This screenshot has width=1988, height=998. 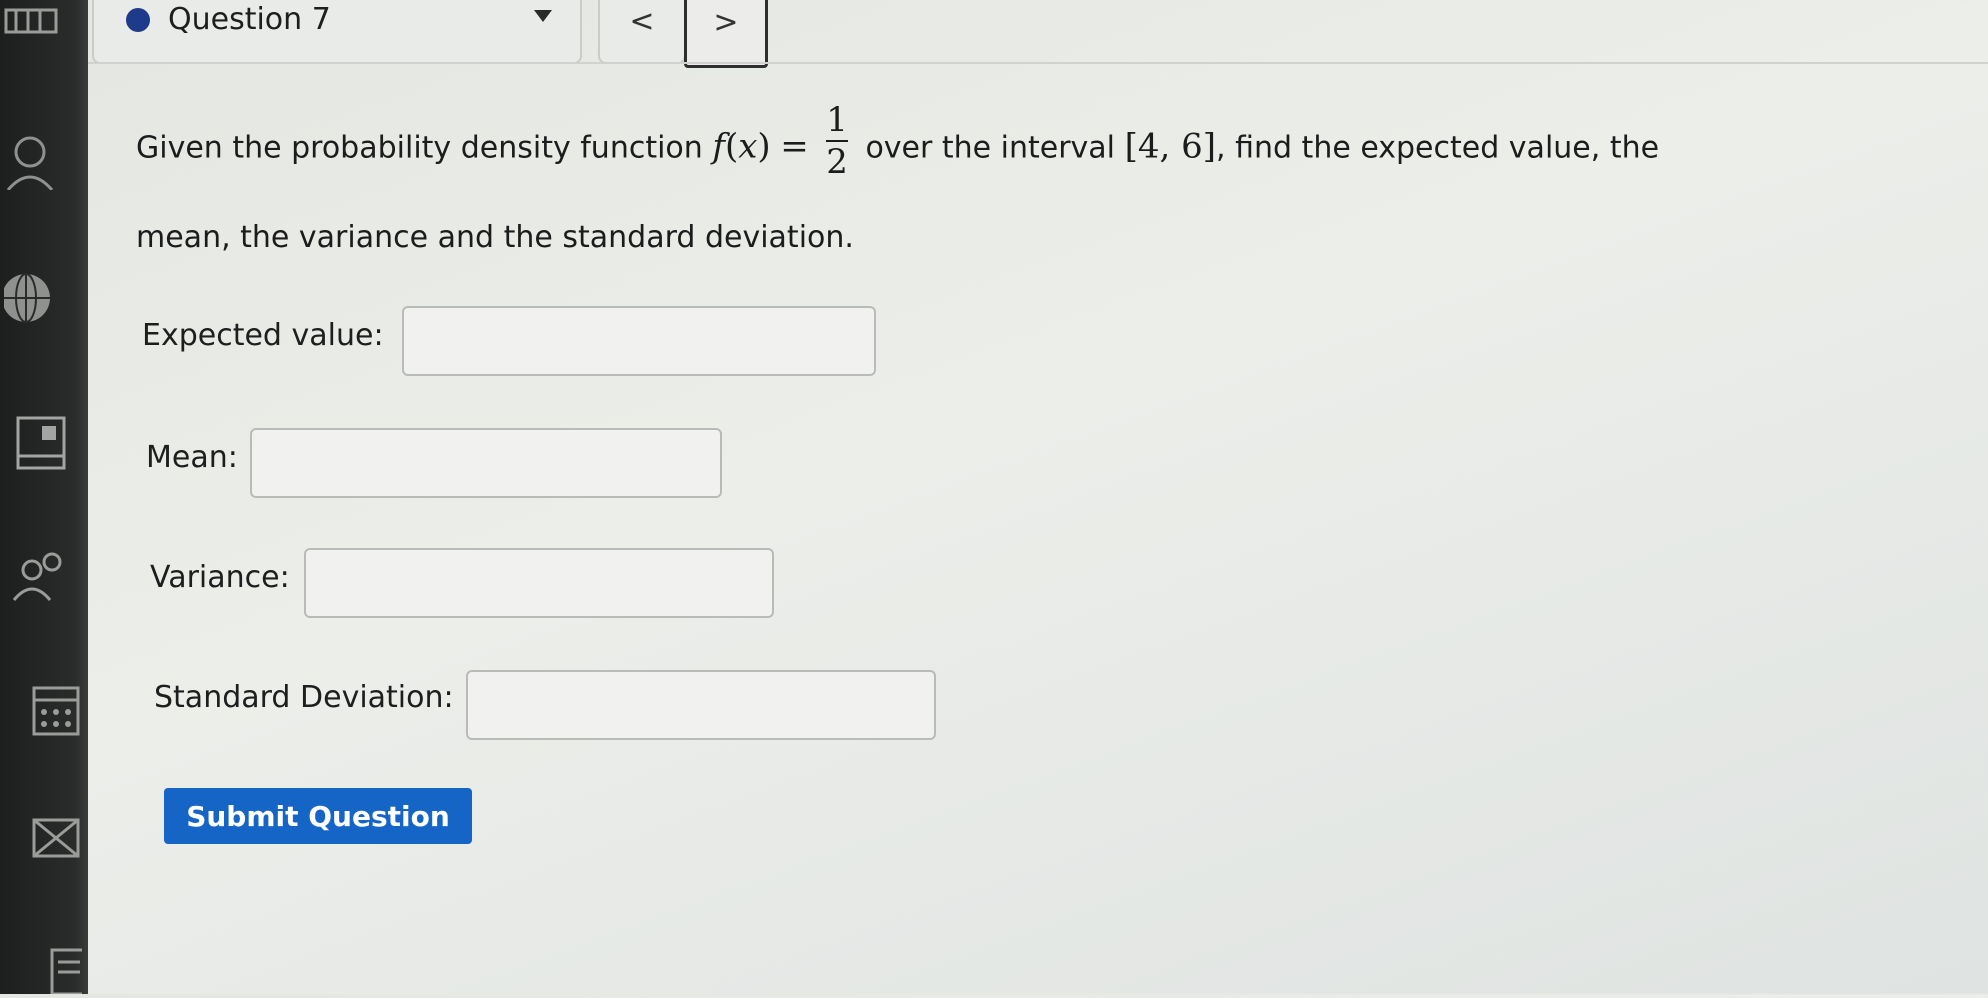 I want to click on previous-question-button: <, so click(x=642, y=32).